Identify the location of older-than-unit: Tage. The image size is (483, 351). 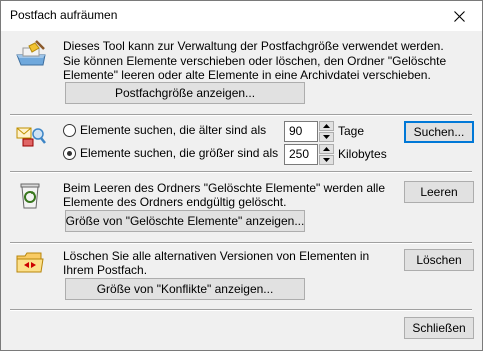
(351, 131).